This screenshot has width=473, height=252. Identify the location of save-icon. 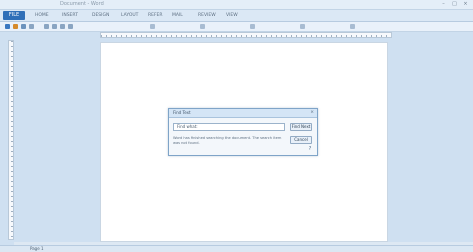
(7, 26).